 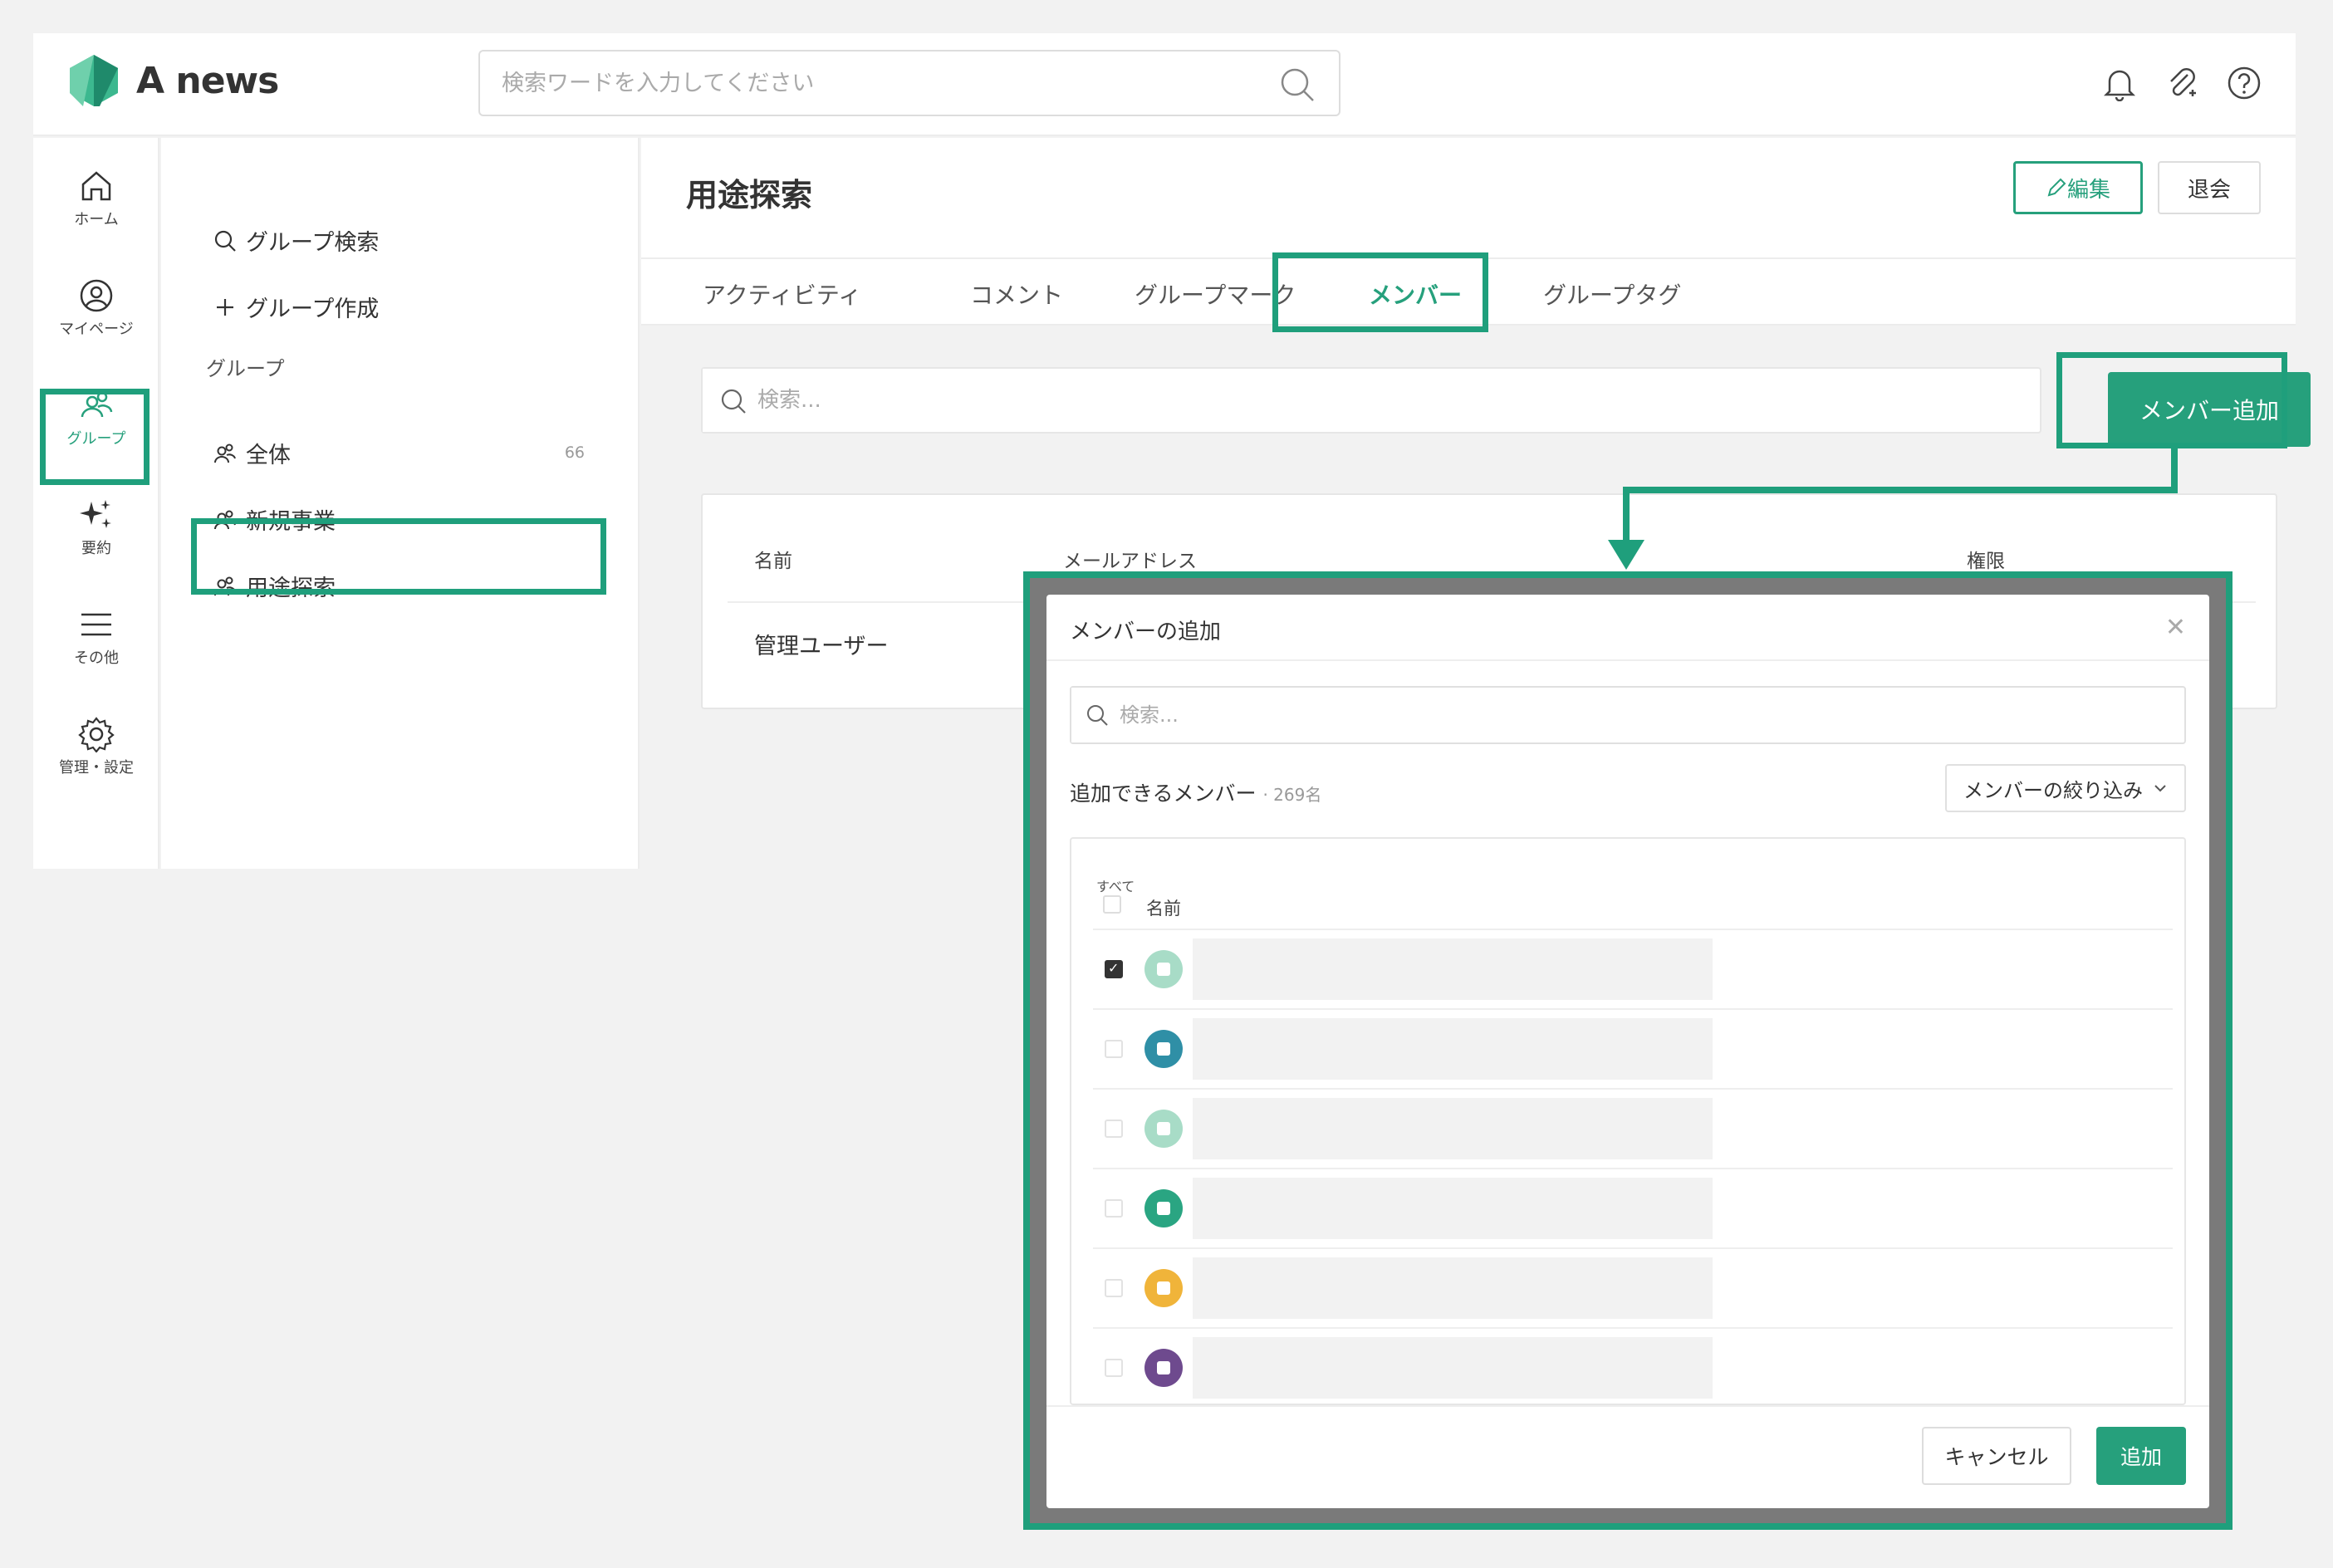 What do you see at coordinates (821, 646) in the screenshot?
I see `member-name: 管理ユーザー` at bounding box center [821, 646].